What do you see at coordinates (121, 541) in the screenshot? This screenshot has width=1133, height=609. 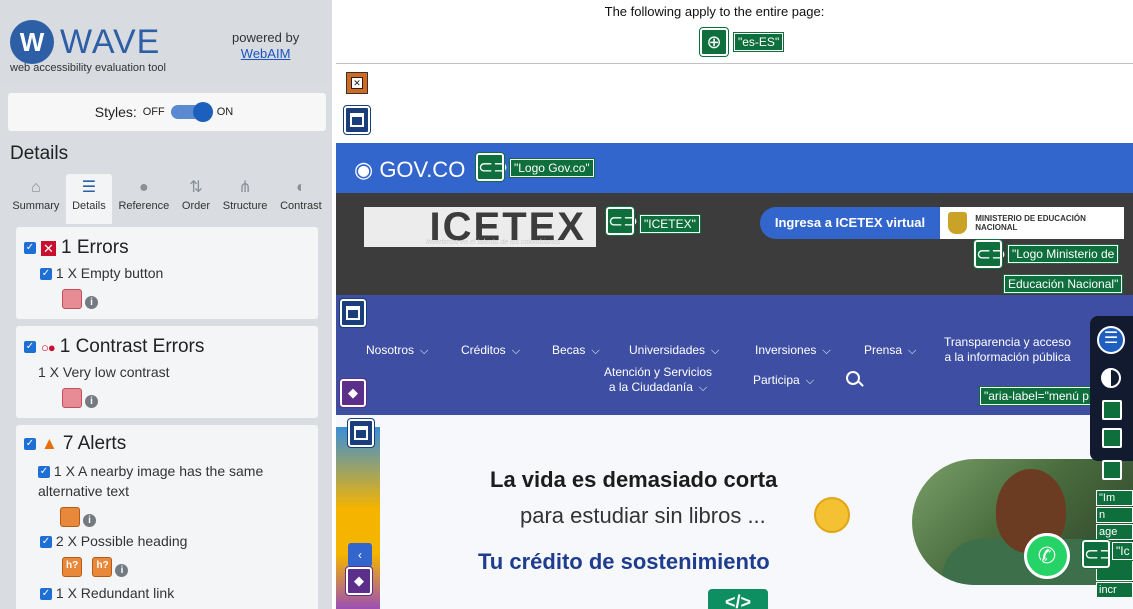 I see `alert-item-2-text: 2 X Possible heading` at bounding box center [121, 541].